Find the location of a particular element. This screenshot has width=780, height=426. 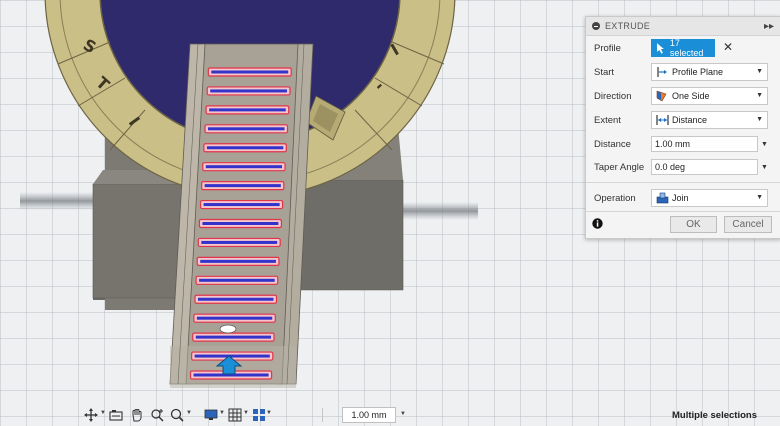

grid-snaps-icon is located at coordinates (235, 415).